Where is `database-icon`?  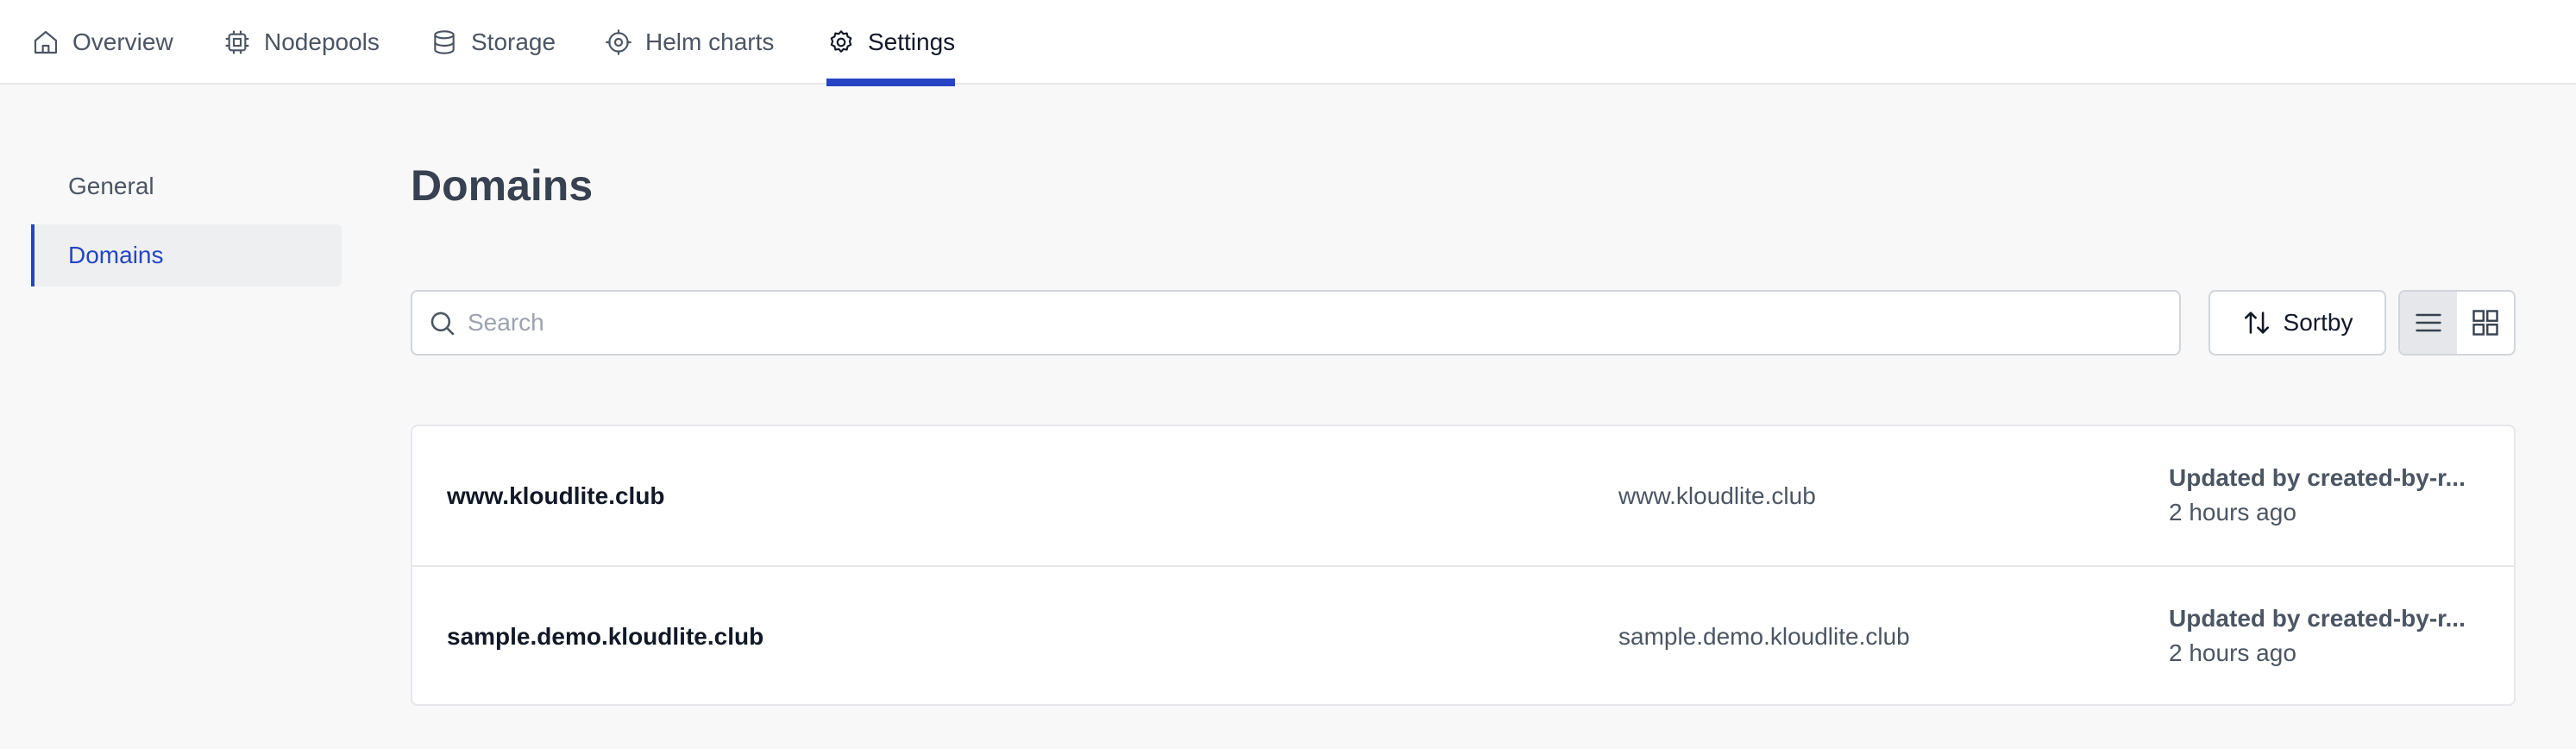
database-icon is located at coordinates (444, 42).